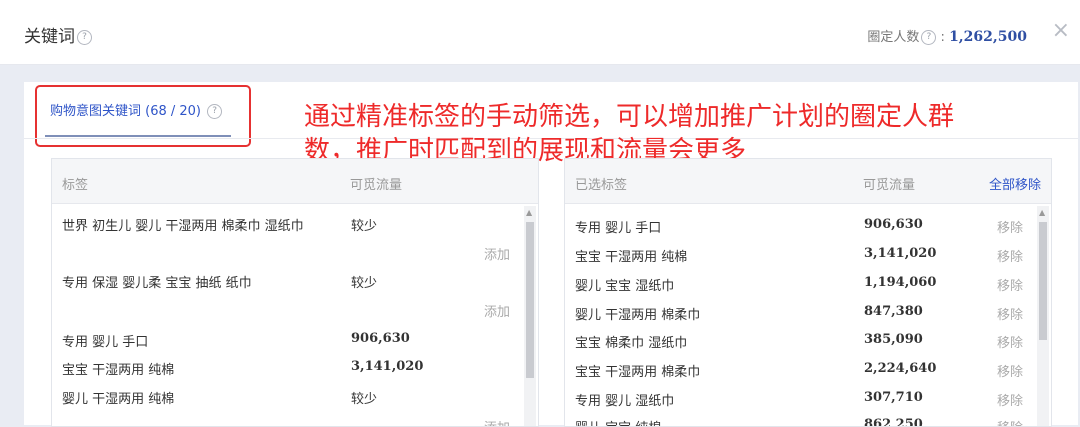  I want to click on remove-all-button: 全部移除, so click(1015, 183).